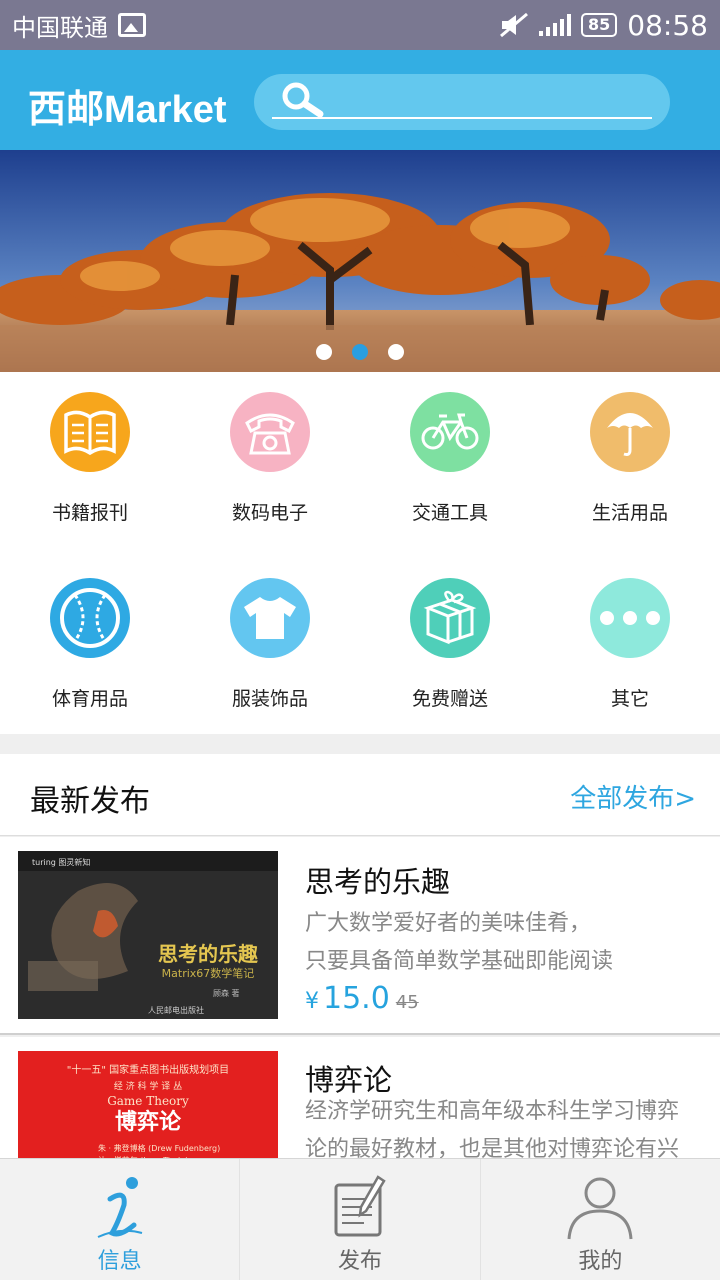 The width and height of the screenshot is (720, 1280). I want to click on latest-section-header: 最新发布 全部发布>, so click(360, 795).